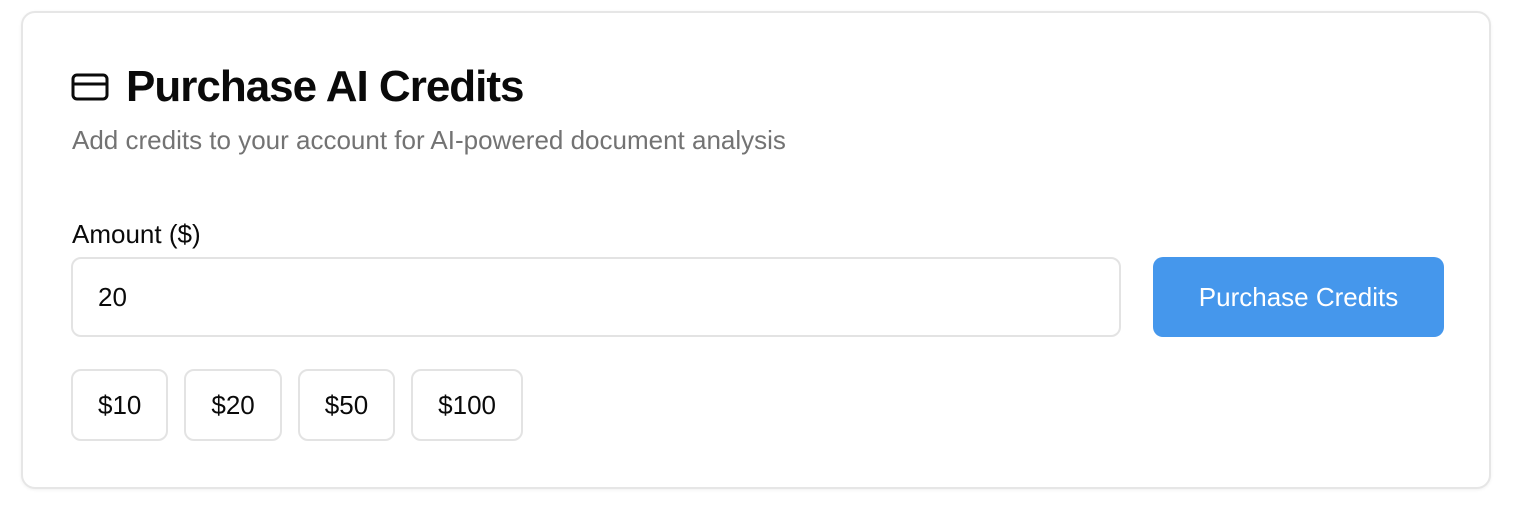  Describe the element at coordinates (136, 234) in the screenshot. I see `amount-label: Amount ($)` at that location.